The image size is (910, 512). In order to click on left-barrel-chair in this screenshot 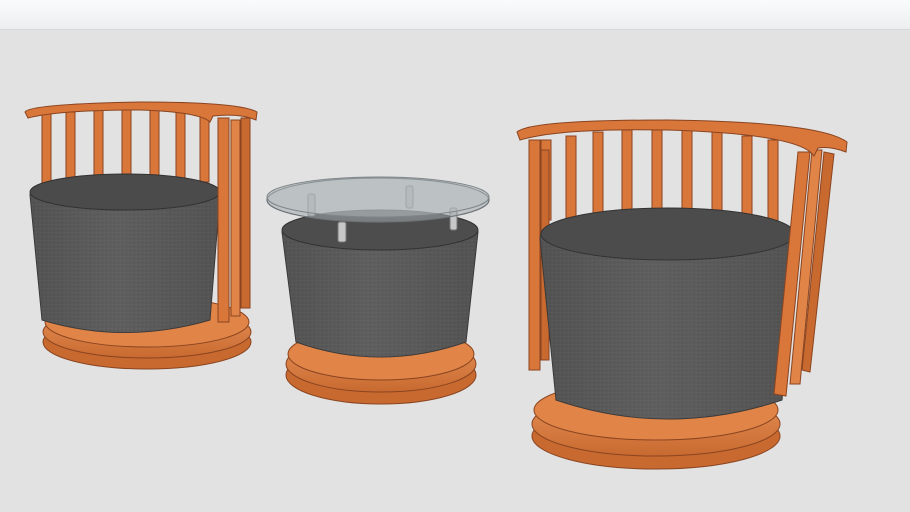, I will do `click(141, 235)`.